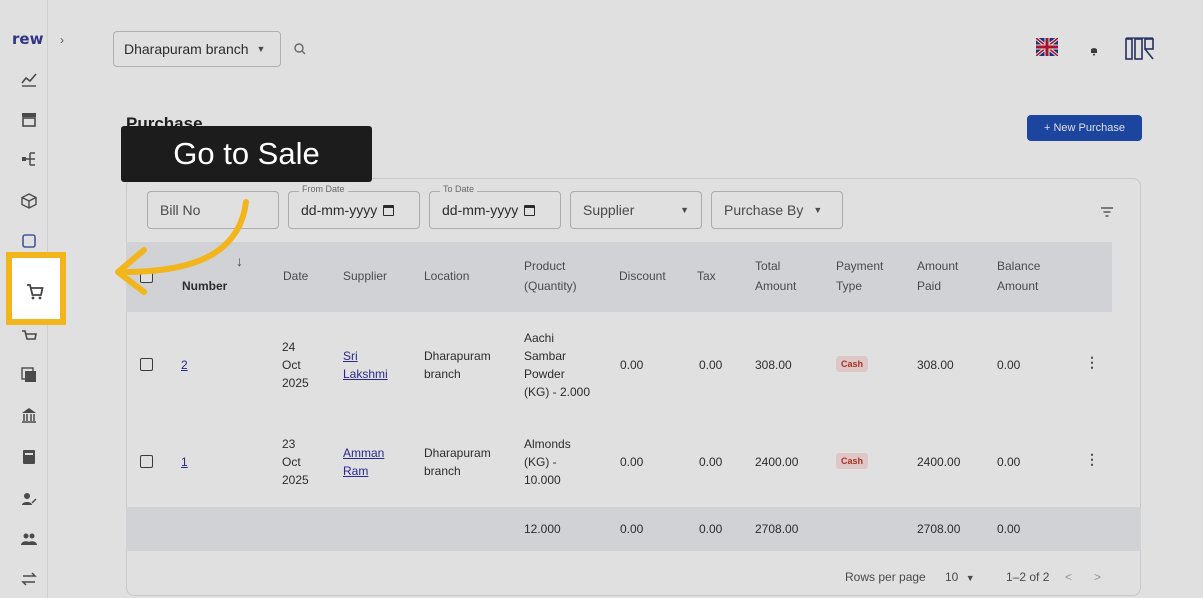 This screenshot has height=598, width=1203. I want to click on to-date-input: To Date dd-mm-yyyy, so click(495, 206).